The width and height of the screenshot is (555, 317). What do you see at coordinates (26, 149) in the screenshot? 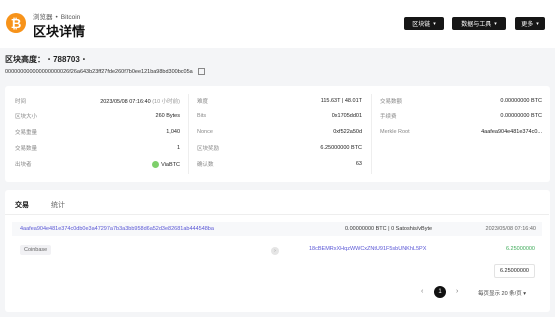
I see `detail-label: 交易数量` at bounding box center [26, 149].